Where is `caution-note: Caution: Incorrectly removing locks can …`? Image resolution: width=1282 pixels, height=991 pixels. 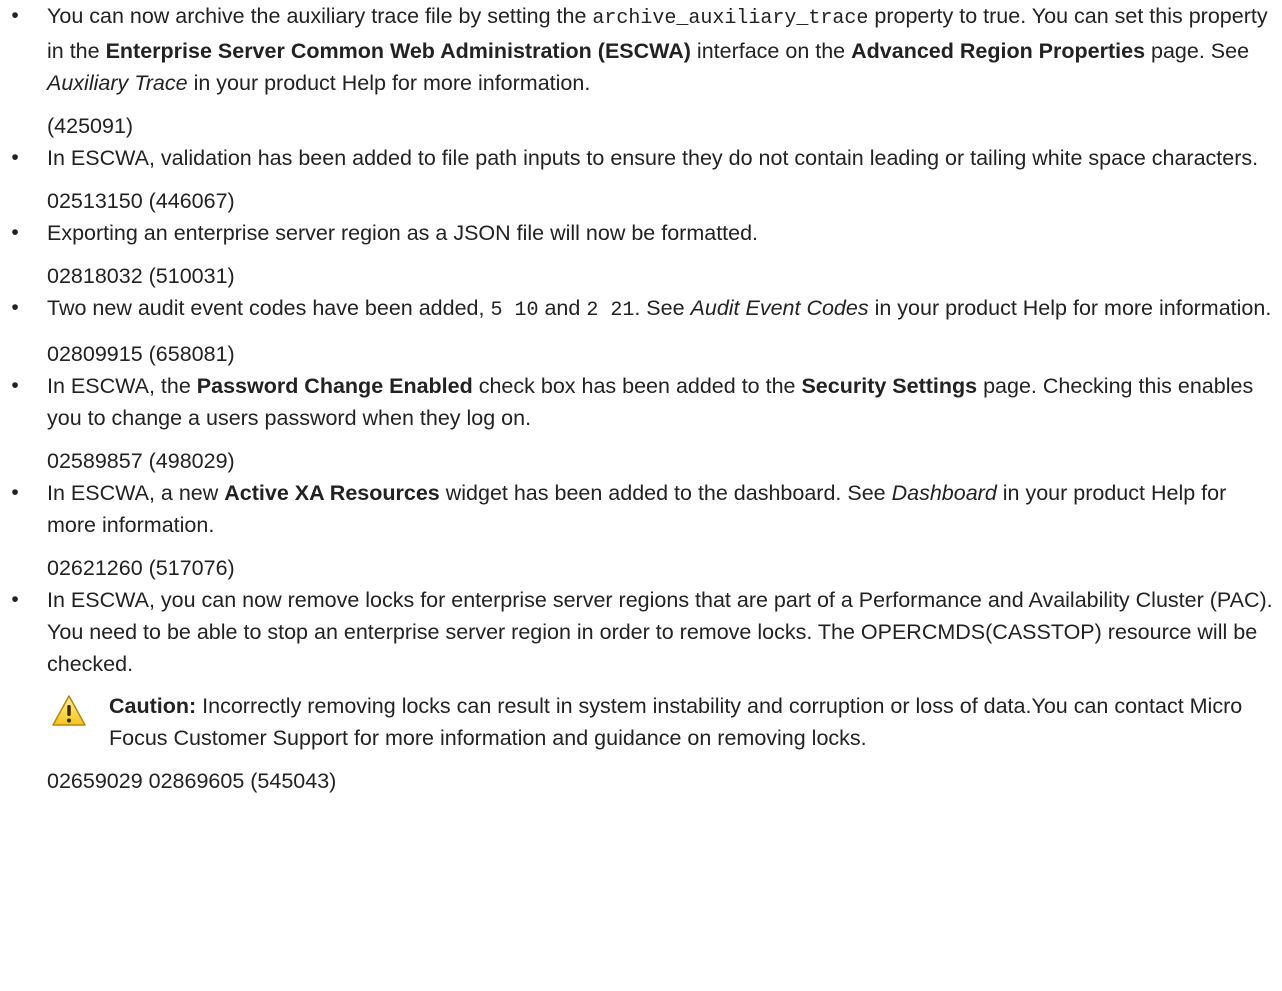
caution-note: Caution: Incorrectly removing locks can … is located at coordinates (661, 722).